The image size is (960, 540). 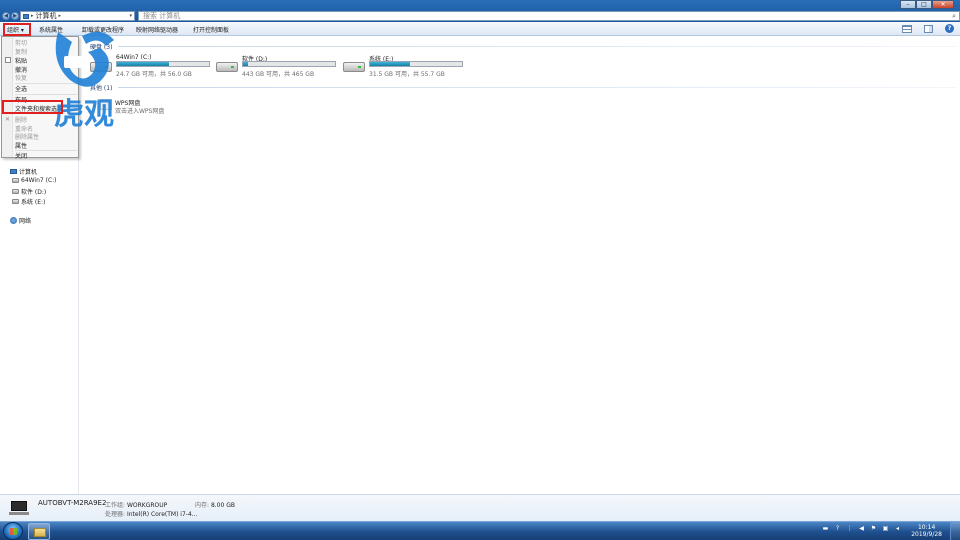 I want to click on nav-computer: 计算机, so click(x=23, y=171).